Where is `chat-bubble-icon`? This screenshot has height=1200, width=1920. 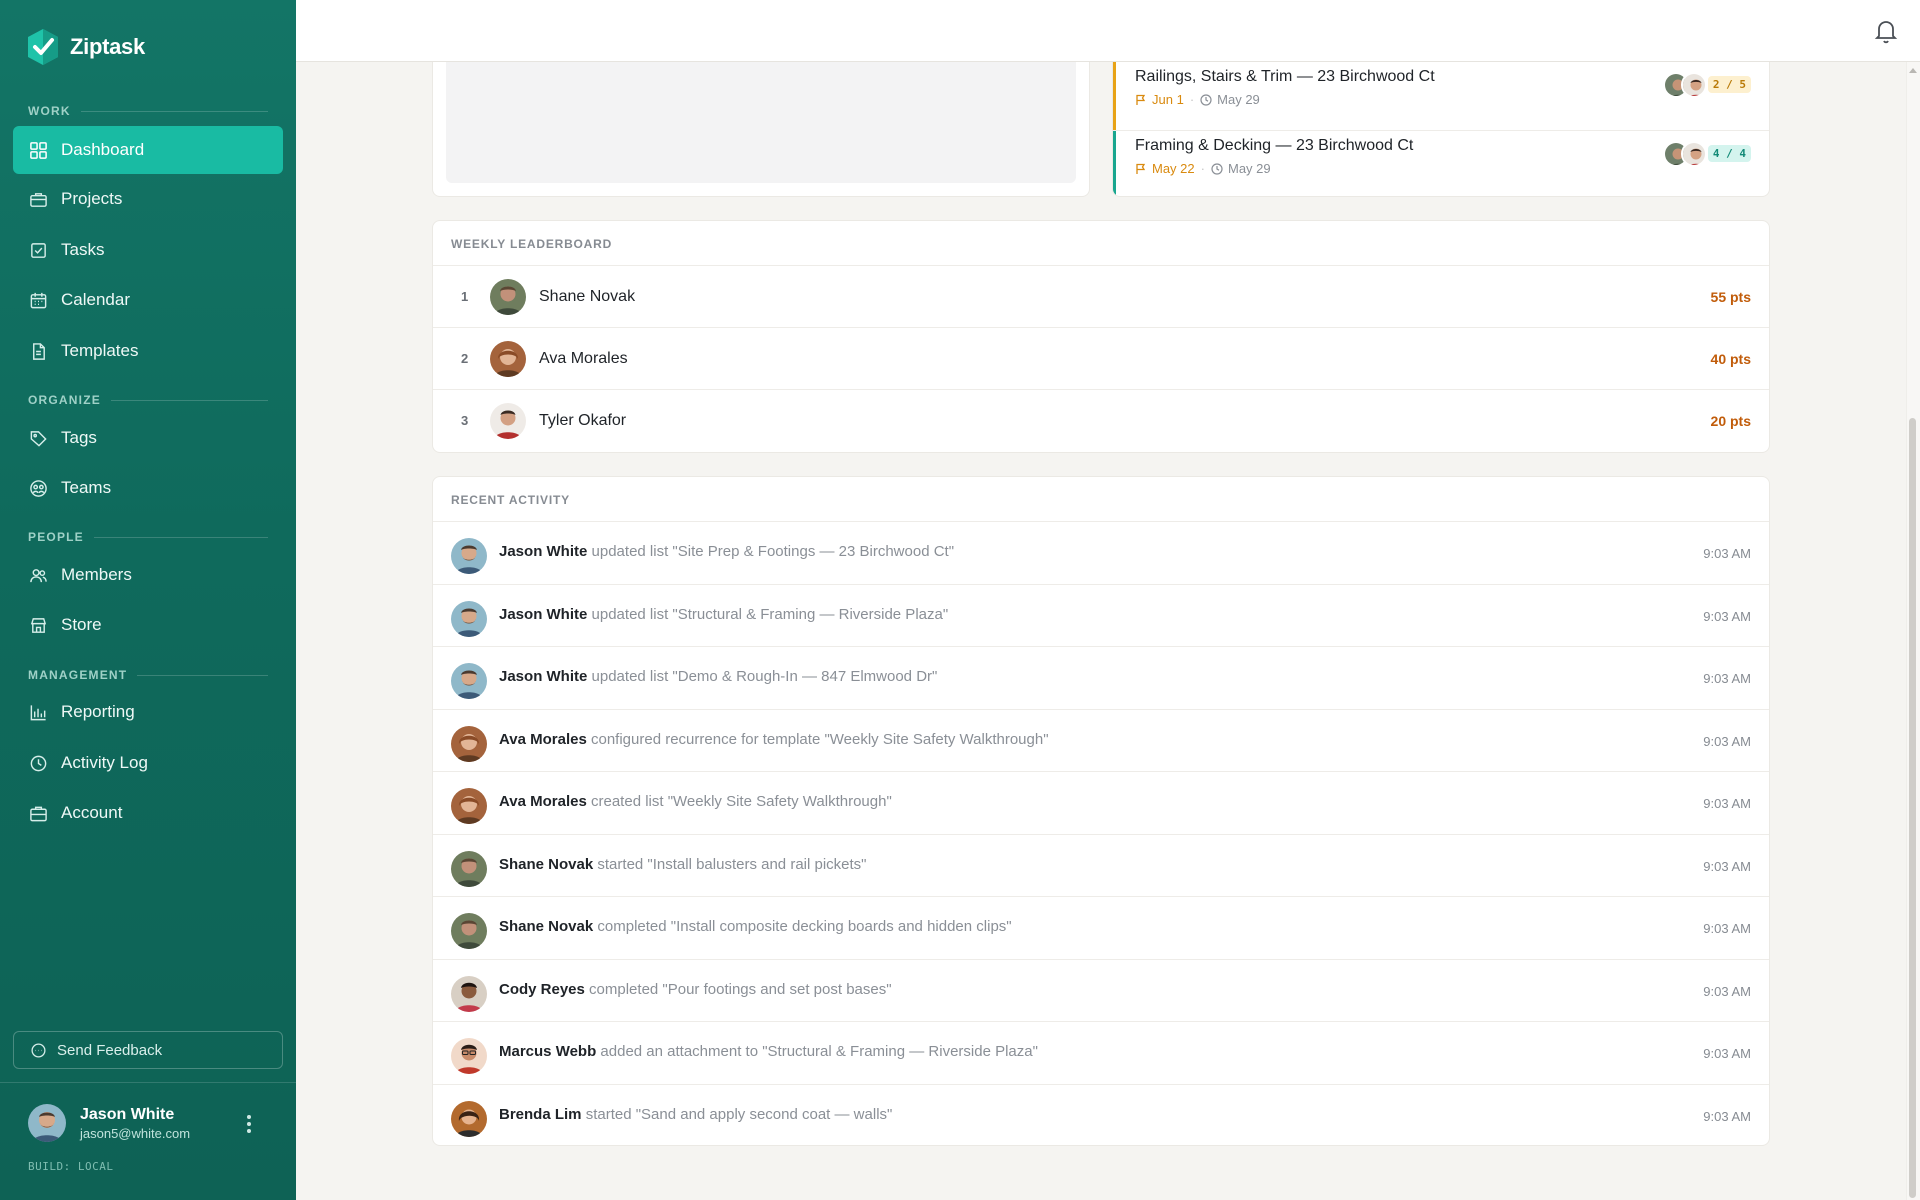
chat-bubble-icon is located at coordinates (38, 1050).